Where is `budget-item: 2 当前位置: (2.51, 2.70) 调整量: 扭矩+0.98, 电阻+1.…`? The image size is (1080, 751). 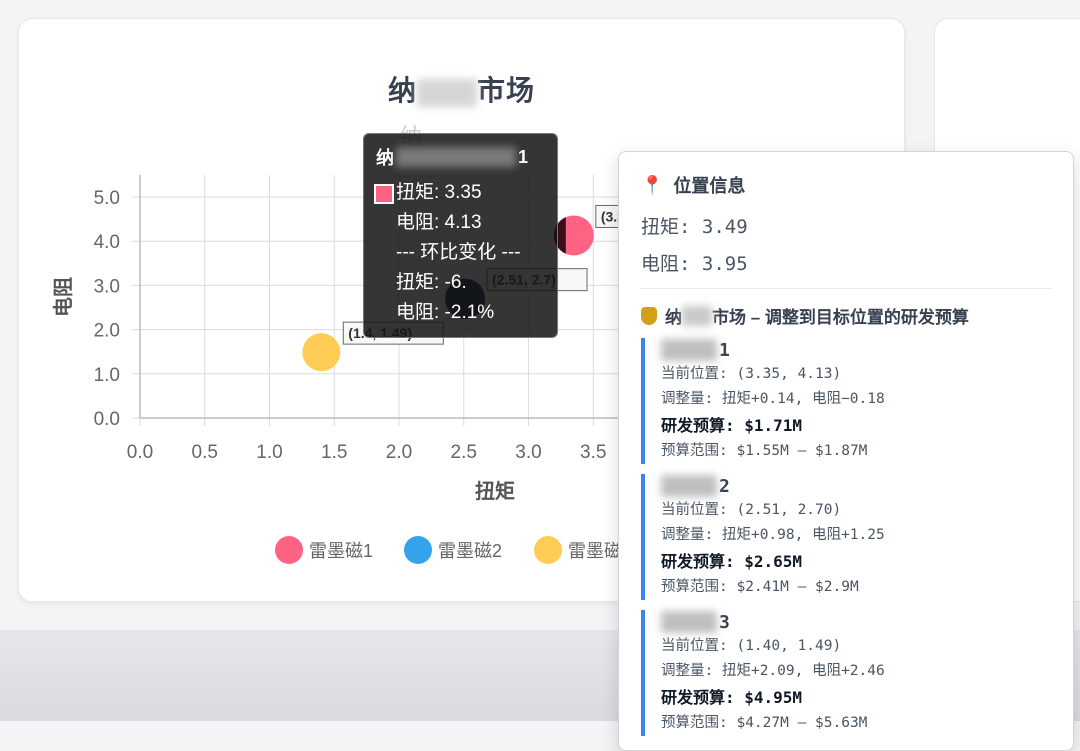
budget-item: 2 当前位置: (2.51, 2.70) 调整量: 扭矩+0.98, 电阻+1.… is located at coordinates (846, 537).